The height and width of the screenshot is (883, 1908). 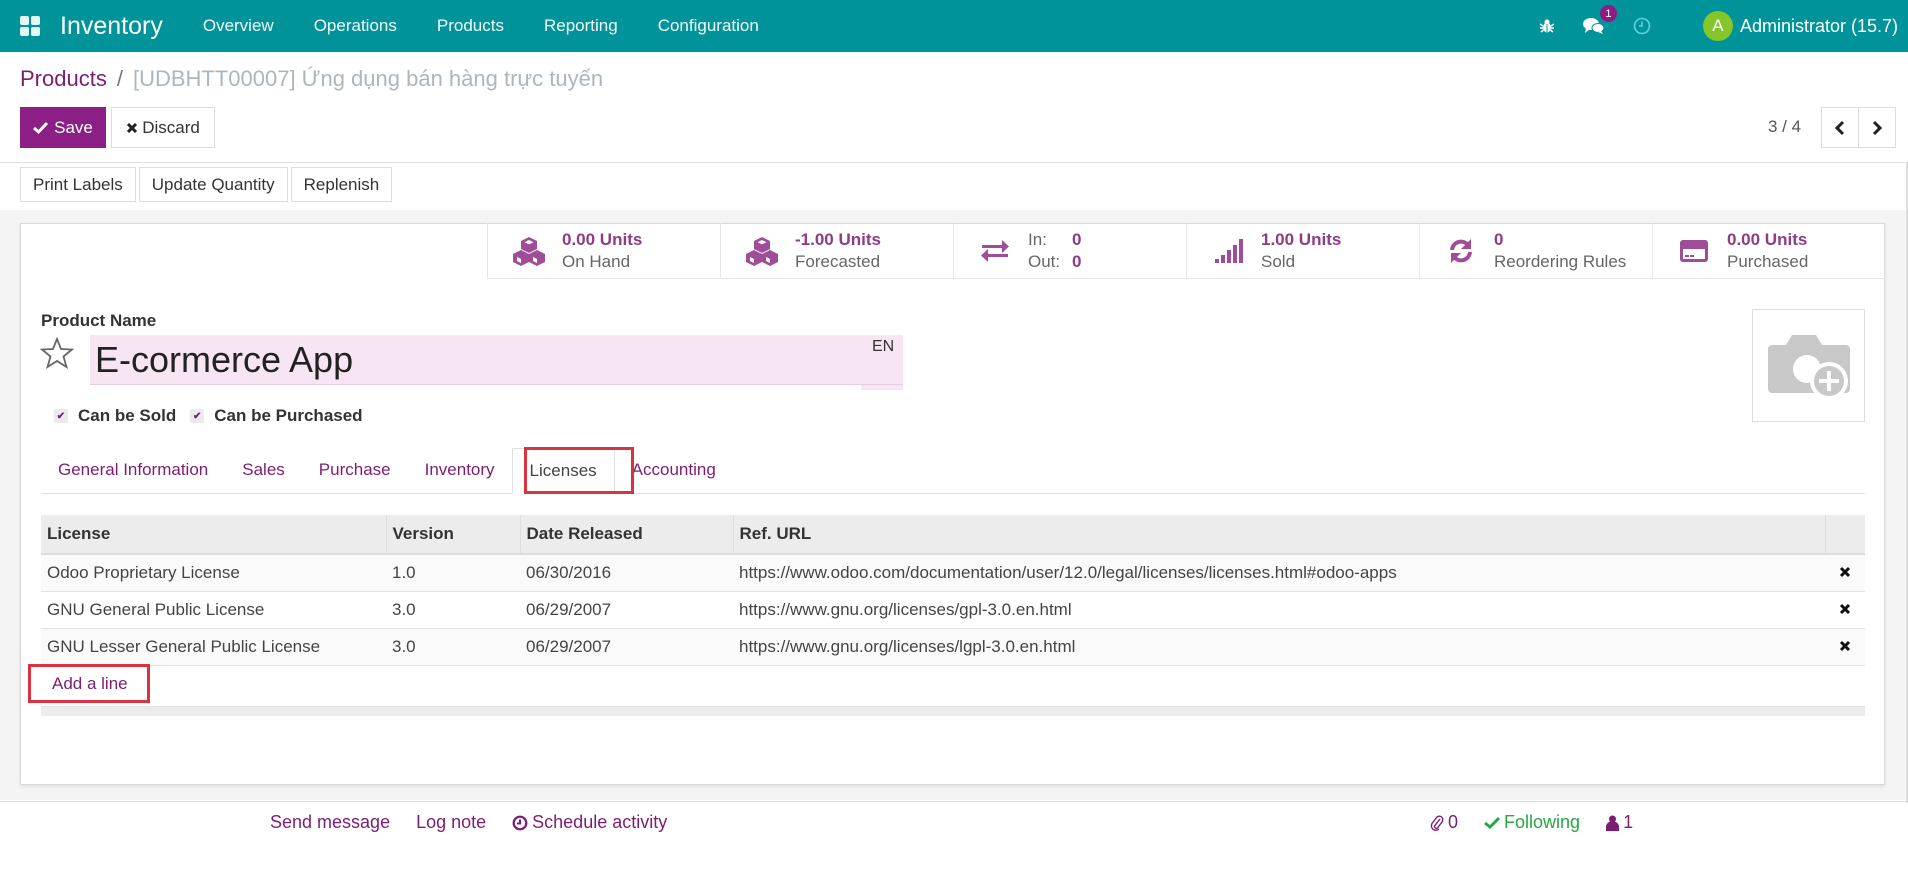 I want to click on can-be-purchased-checkbox: ✔ Can be Purchased, so click(x=276, y=416).